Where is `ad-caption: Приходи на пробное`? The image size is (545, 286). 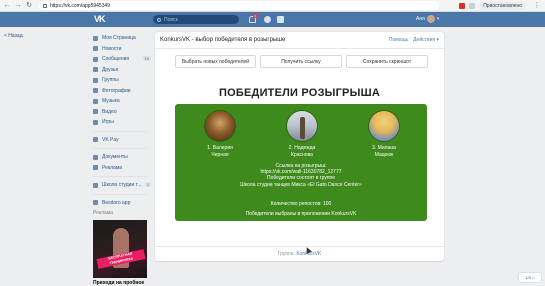 ad-caption: Приходи на пробное is located at coordinates (122, 283).